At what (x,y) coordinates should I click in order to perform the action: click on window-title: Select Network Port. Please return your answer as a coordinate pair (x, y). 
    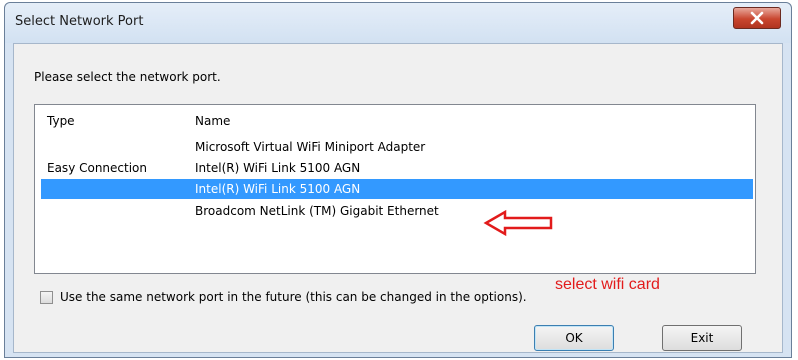
    Looking at the image, I should click on (79, 21).